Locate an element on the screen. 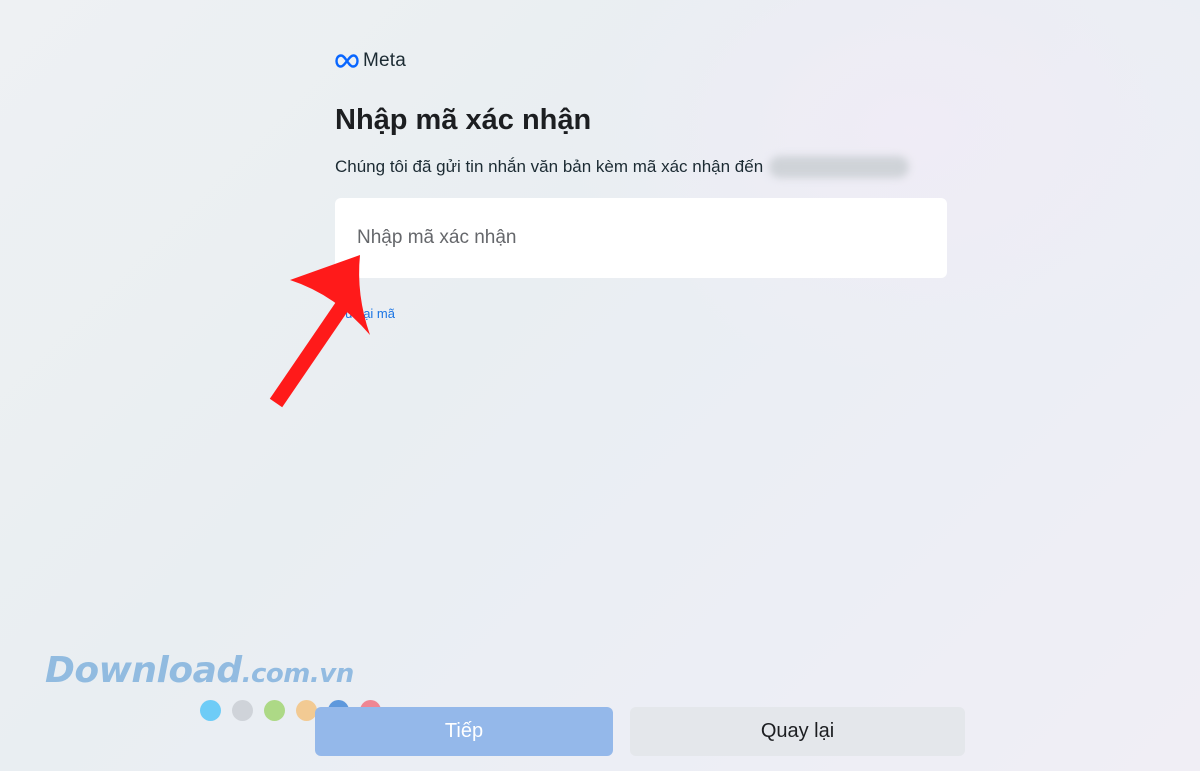  redacted-phone-number is located at coordinates (839, 167).